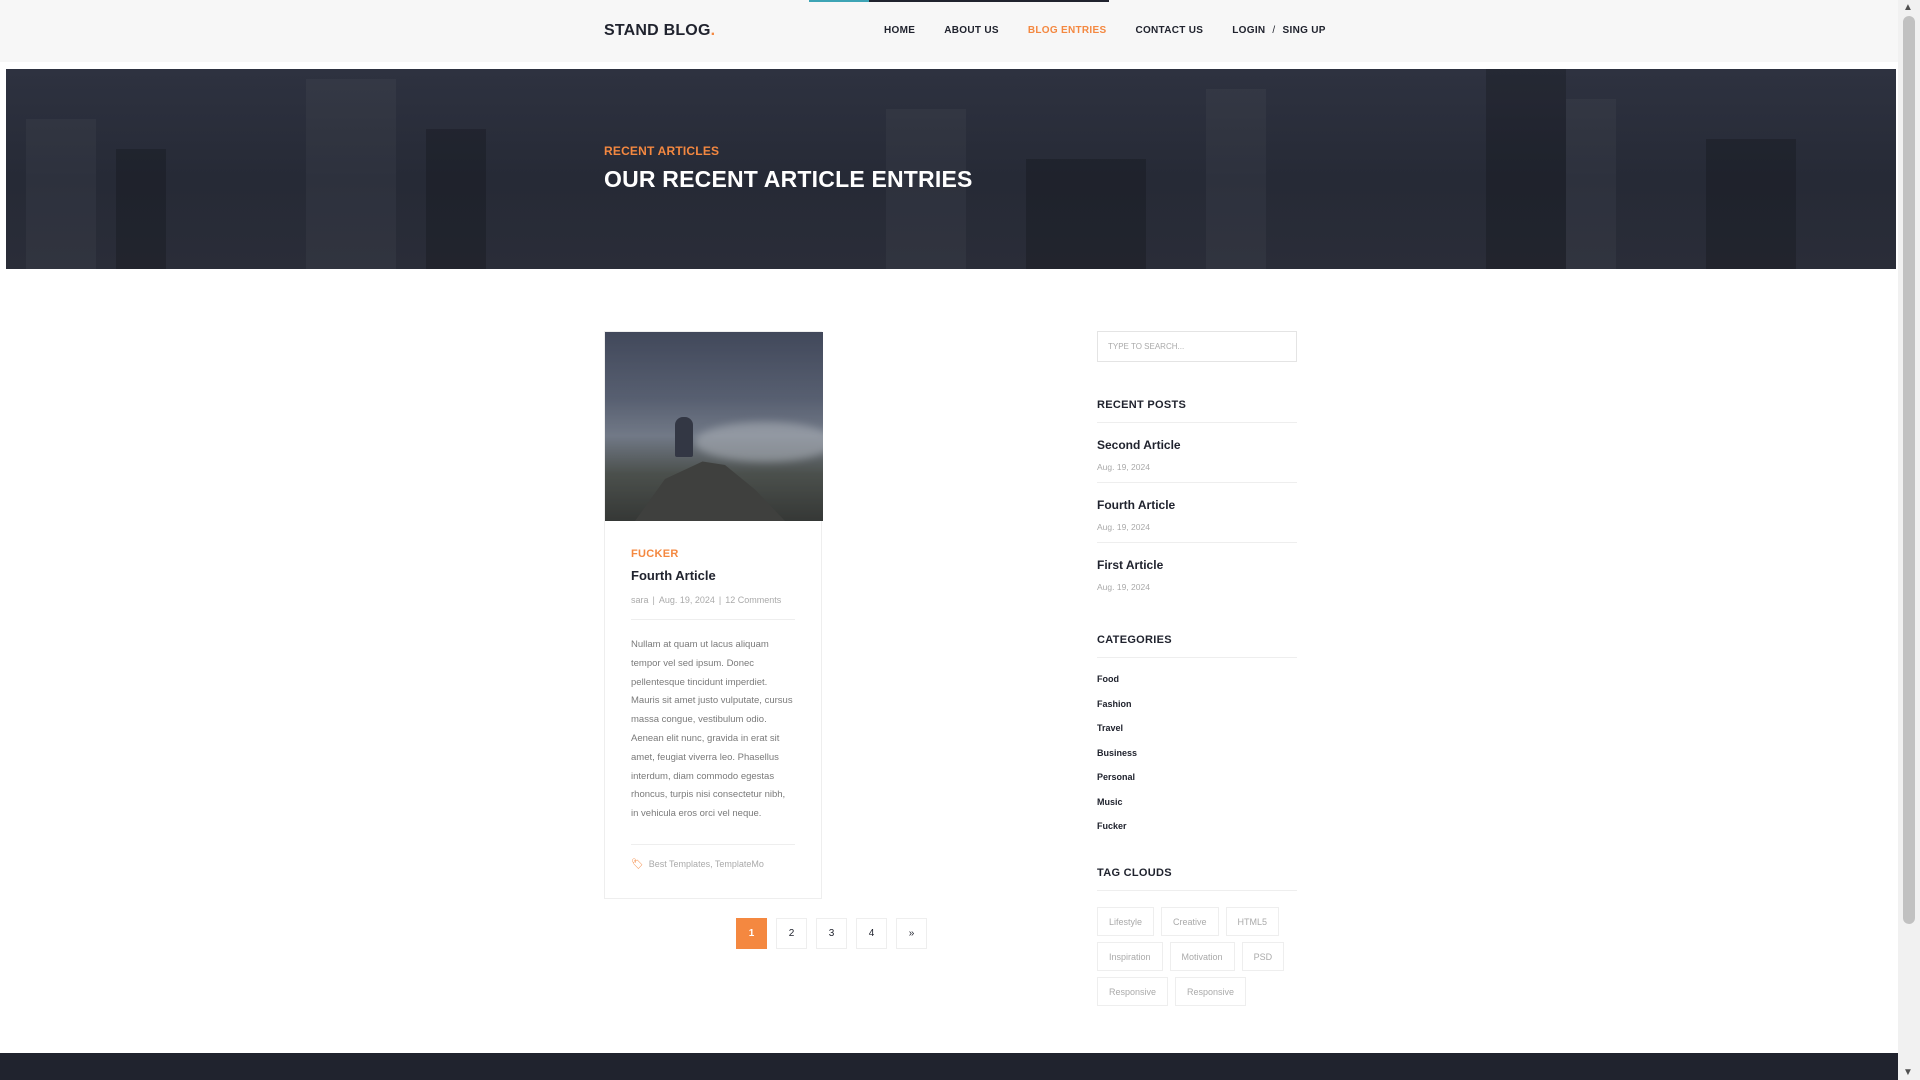 The width and height of the screenshot is (1920, 1080). I want to click on divider, so click(713, 619).